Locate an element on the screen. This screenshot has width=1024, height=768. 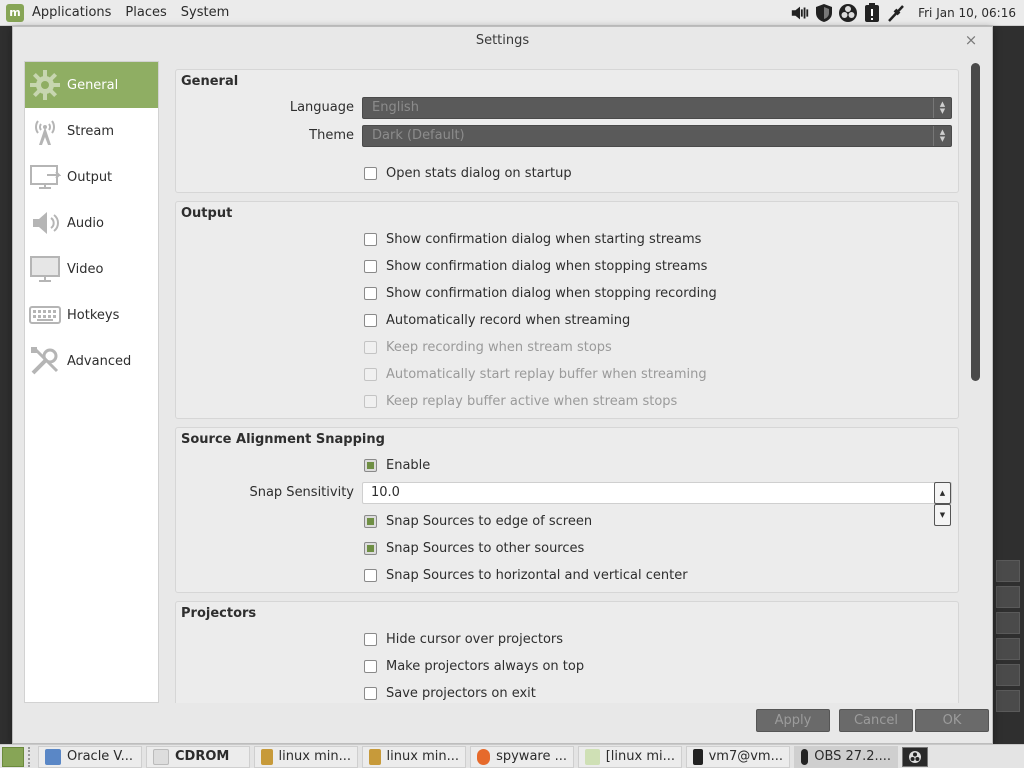
sidebar-item-video: Video is located at coordinates (91, 269).